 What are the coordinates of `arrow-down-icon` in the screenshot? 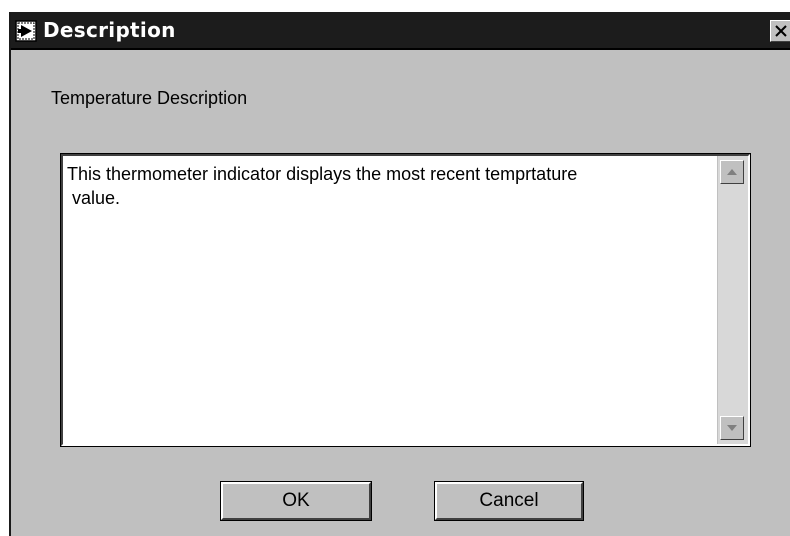 It's located at (732, 428).